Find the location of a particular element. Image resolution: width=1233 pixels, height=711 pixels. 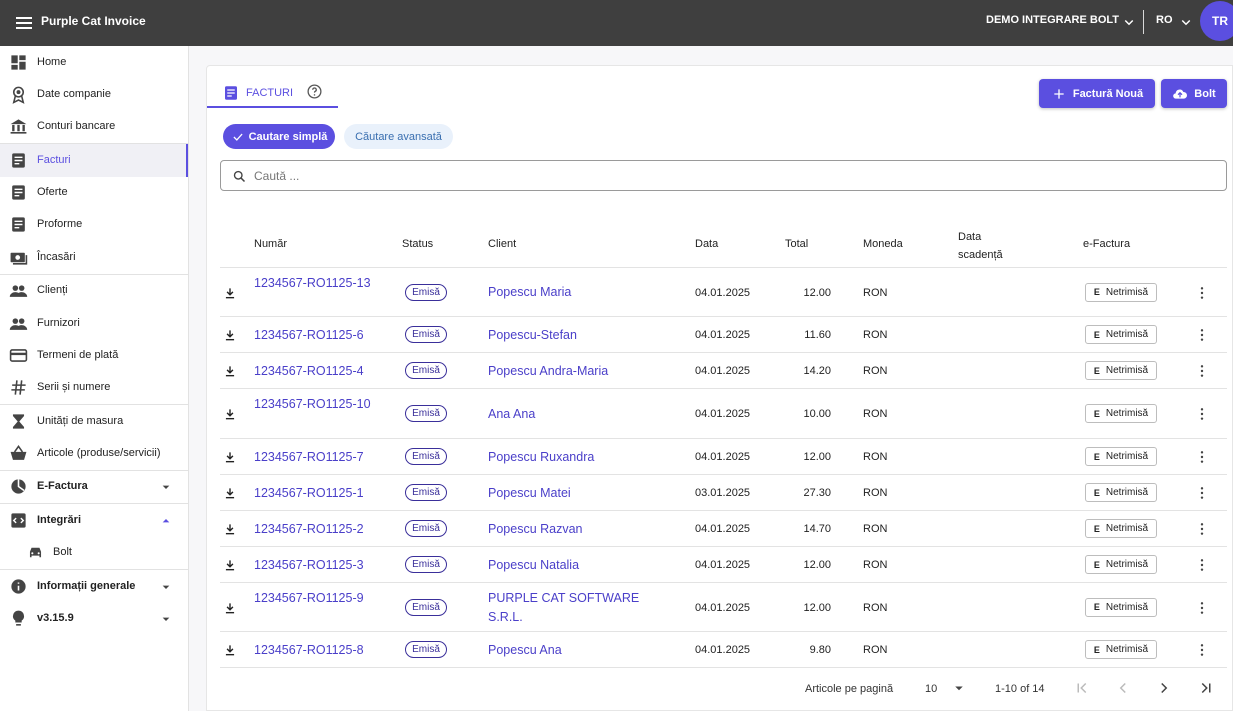

advanced-search-chip: Căutare avansată is located at coordinates (398, 136).